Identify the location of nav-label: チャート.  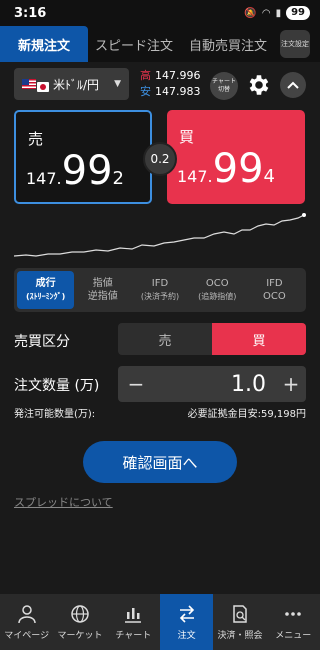
(133, 635).